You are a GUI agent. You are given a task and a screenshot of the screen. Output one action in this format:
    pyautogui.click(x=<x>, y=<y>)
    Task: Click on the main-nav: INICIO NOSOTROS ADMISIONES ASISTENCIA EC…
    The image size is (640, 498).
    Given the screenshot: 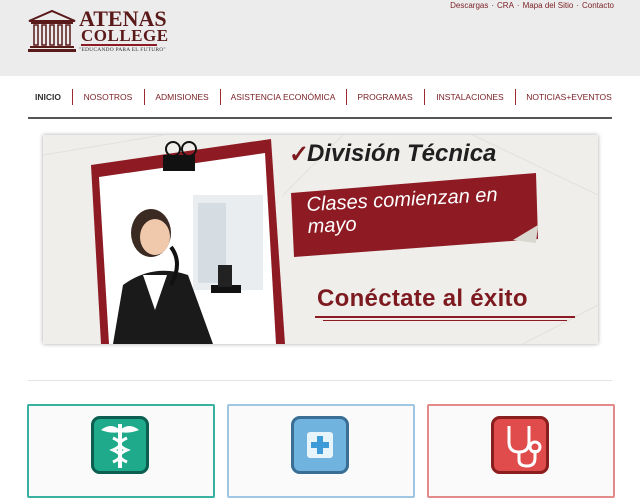 What is the action you would take?
    pyautogui.click(x=320, y=97)
    